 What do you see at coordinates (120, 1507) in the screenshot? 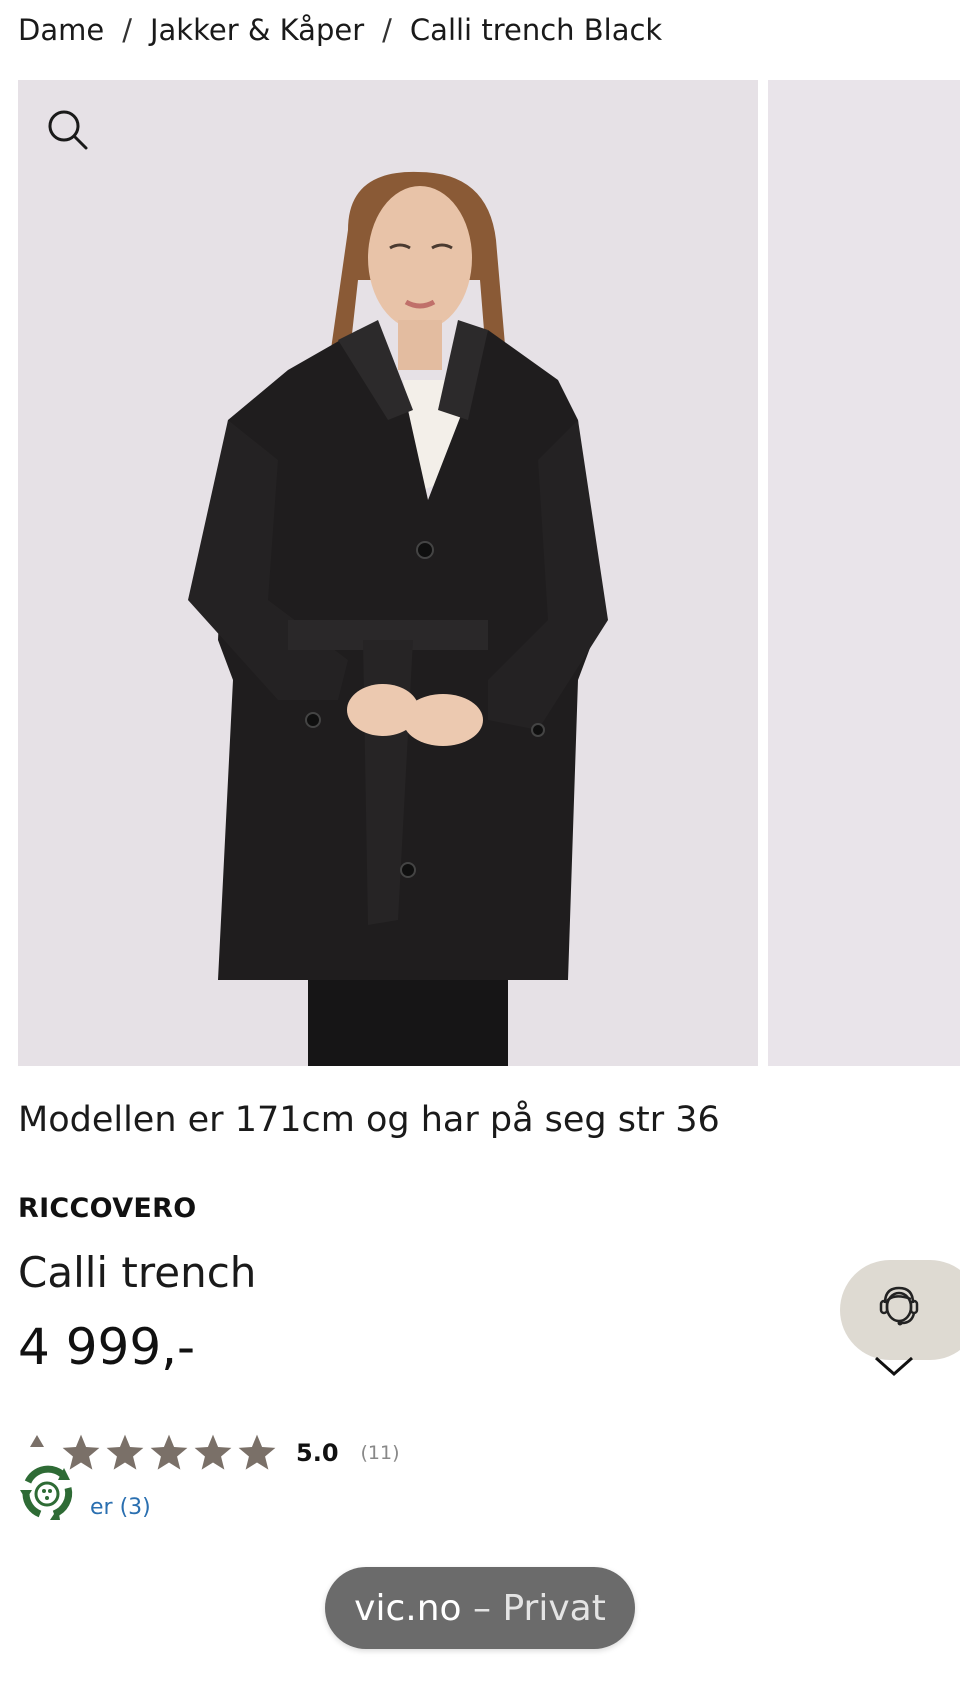
I see `reviews-link: er (3)` at bounding box center [120, 1507].